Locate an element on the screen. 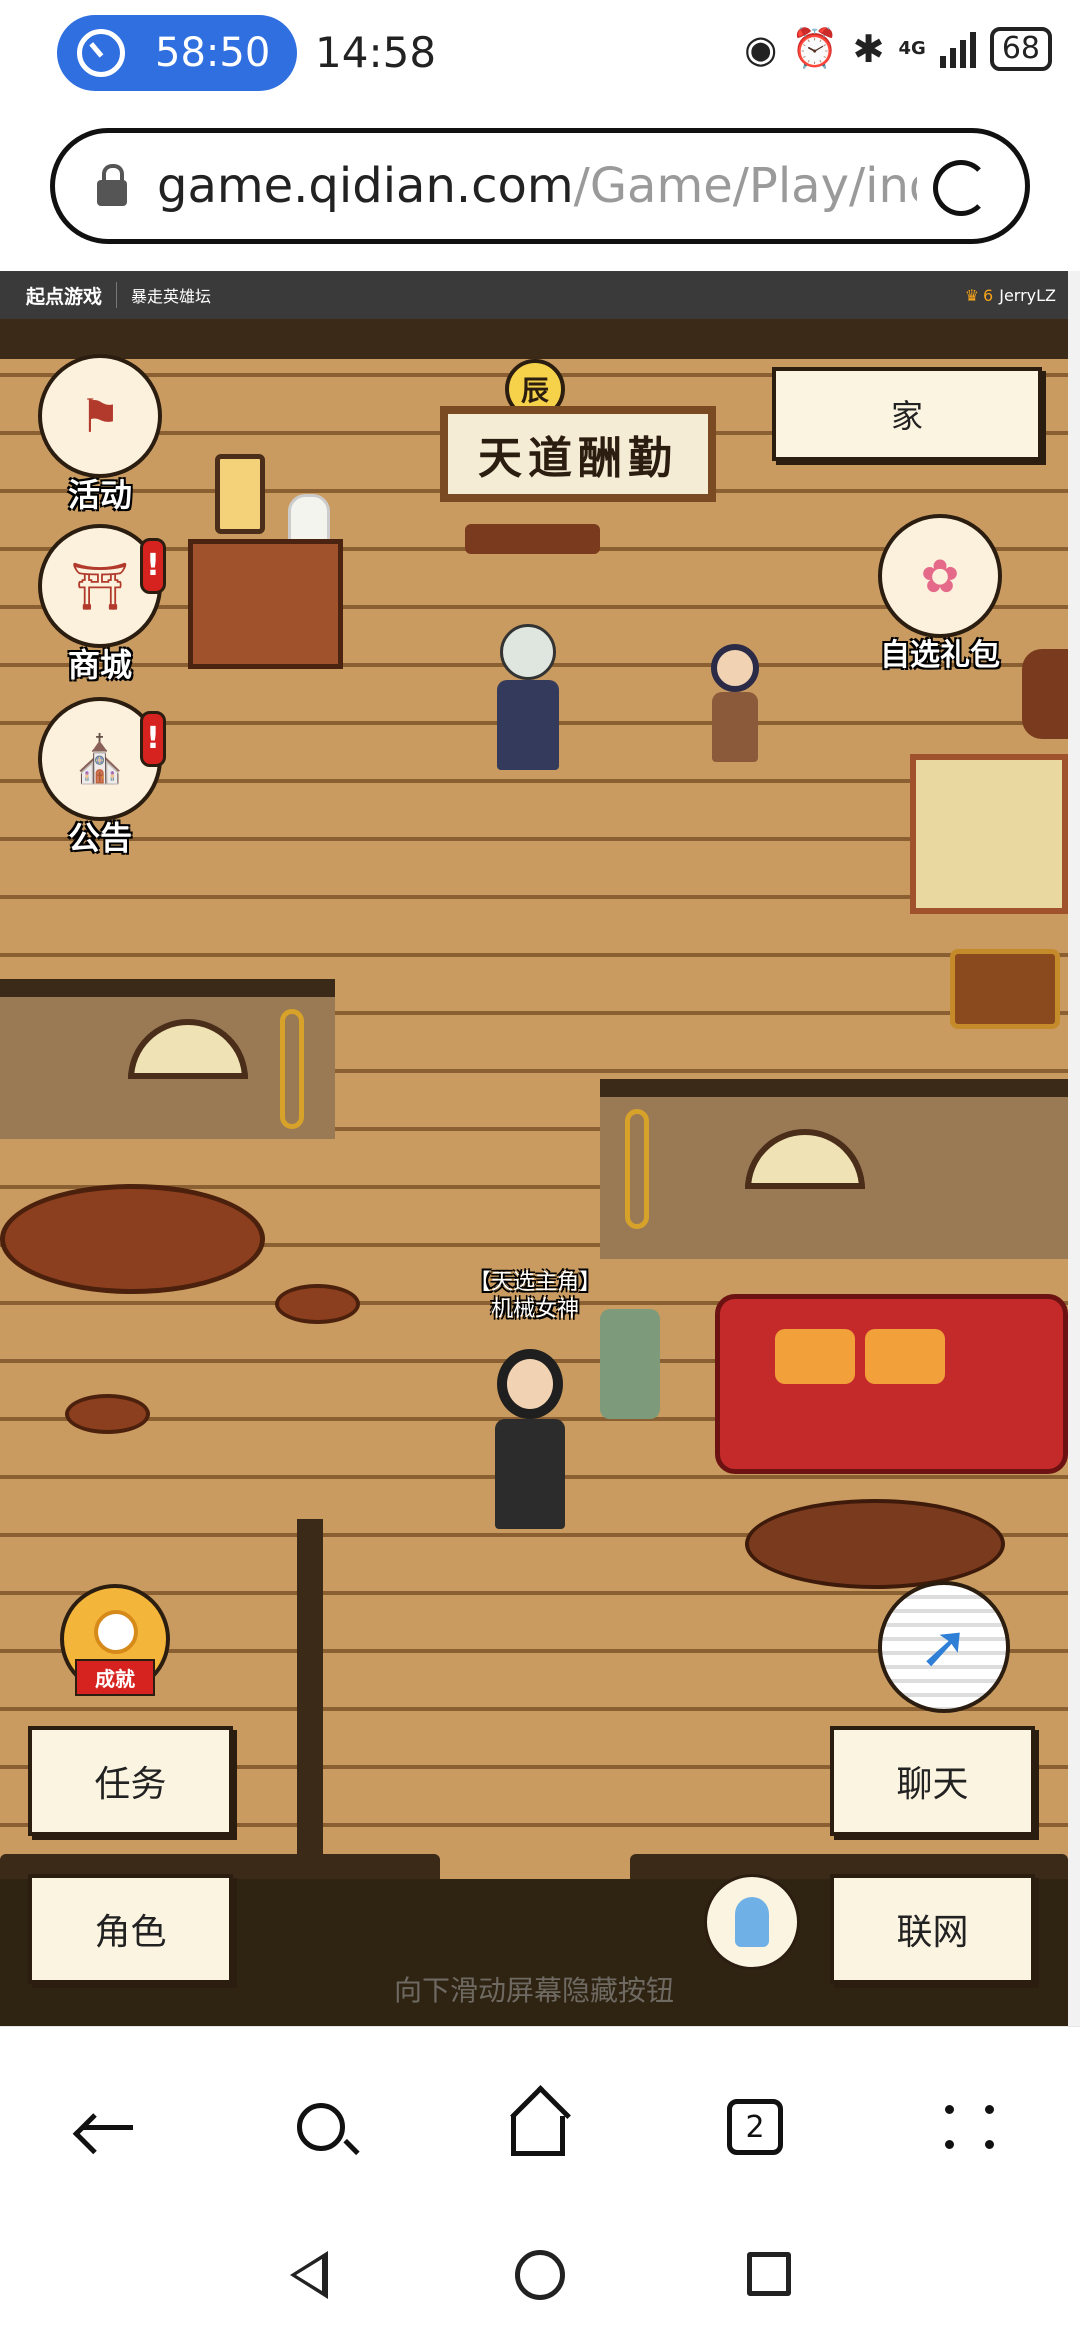  status-bar: 58:50 14:58 ◉ ⏰ ✱ 4G 68 is located at coordinates (540, 55).